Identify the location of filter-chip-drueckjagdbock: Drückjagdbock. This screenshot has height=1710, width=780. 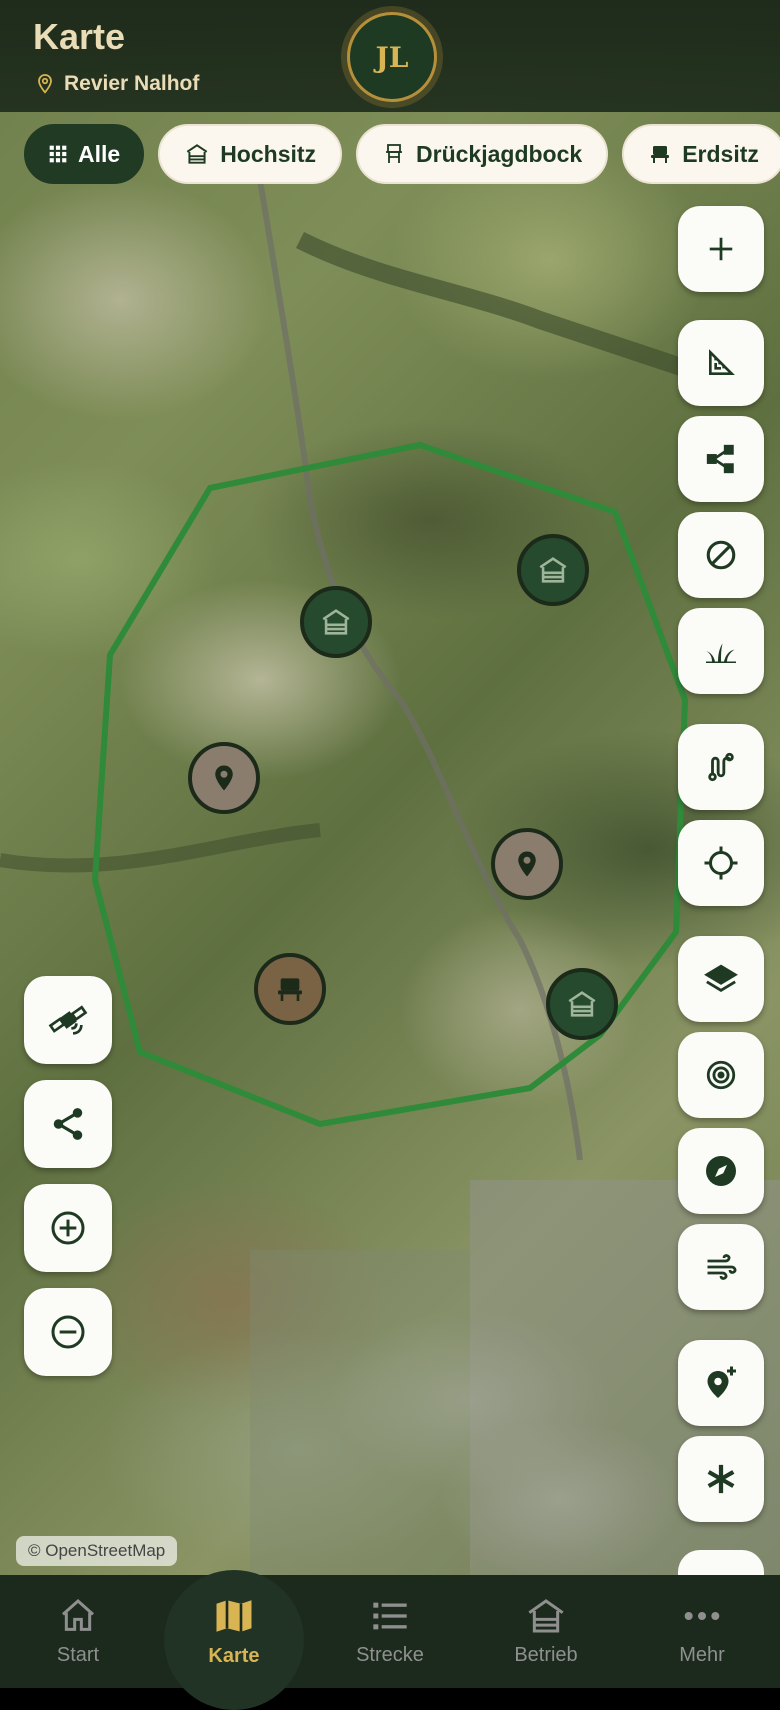
(482, 154).